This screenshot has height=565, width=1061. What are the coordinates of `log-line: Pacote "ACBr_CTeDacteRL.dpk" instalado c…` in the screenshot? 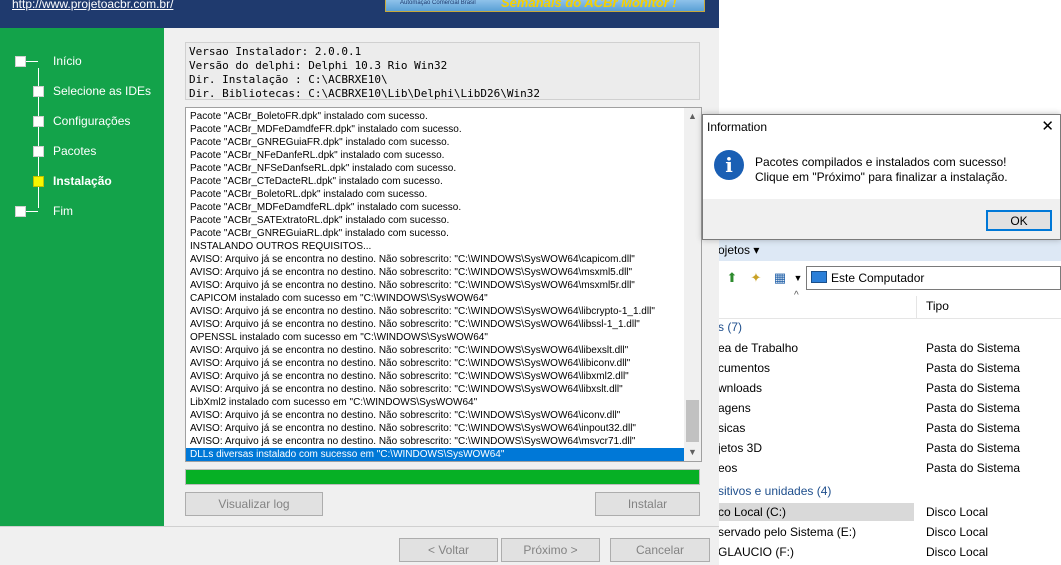 It's located at (435, 181).